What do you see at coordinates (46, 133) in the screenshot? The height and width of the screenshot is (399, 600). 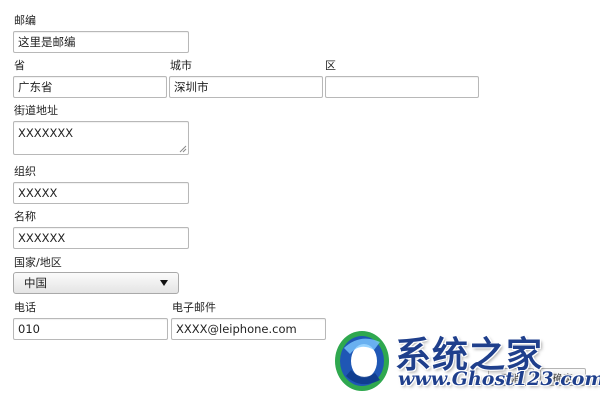 I see `street-value: XXXXXXX` at bounding box center [46, 133].